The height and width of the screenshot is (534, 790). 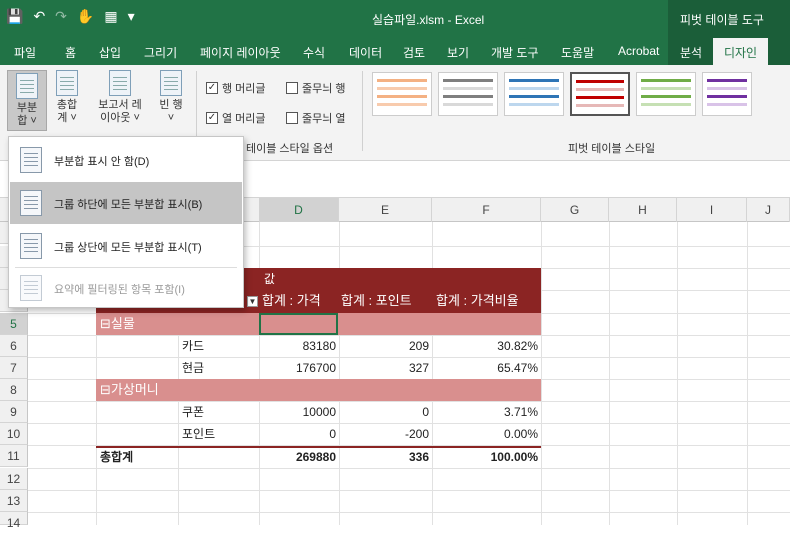 What do you see at coordinates (102, 162) in the screenshot?
I see `menu-item-label: 부분합 표시 안 함(D)` at bounding box center [102, 162].